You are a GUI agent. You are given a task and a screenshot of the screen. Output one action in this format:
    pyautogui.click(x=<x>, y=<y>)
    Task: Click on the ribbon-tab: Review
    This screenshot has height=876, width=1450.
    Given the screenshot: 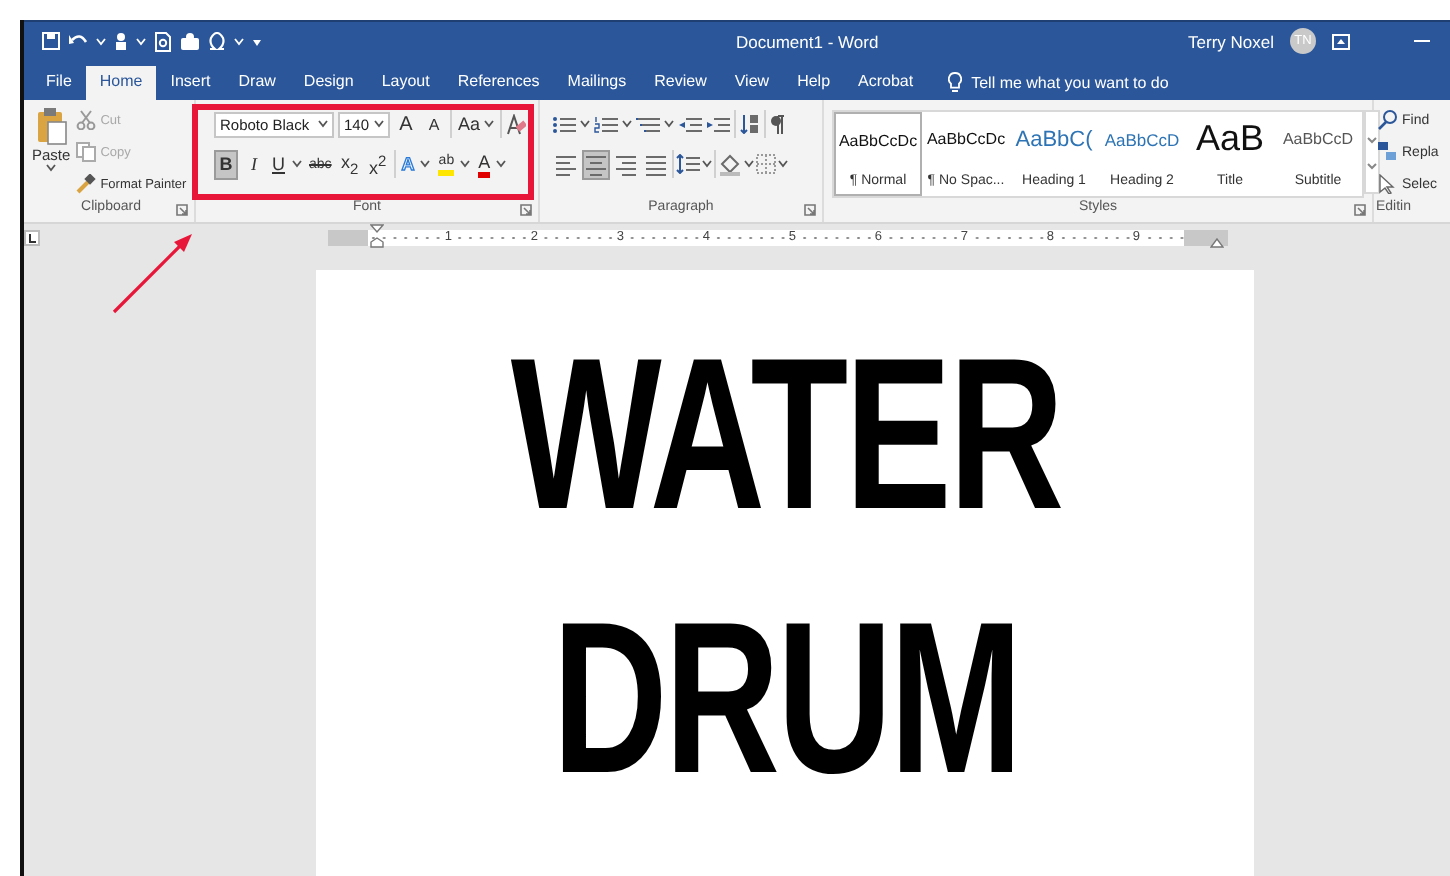 What is the action you would take?
    pyautogui.click(x=680, y=83)
    